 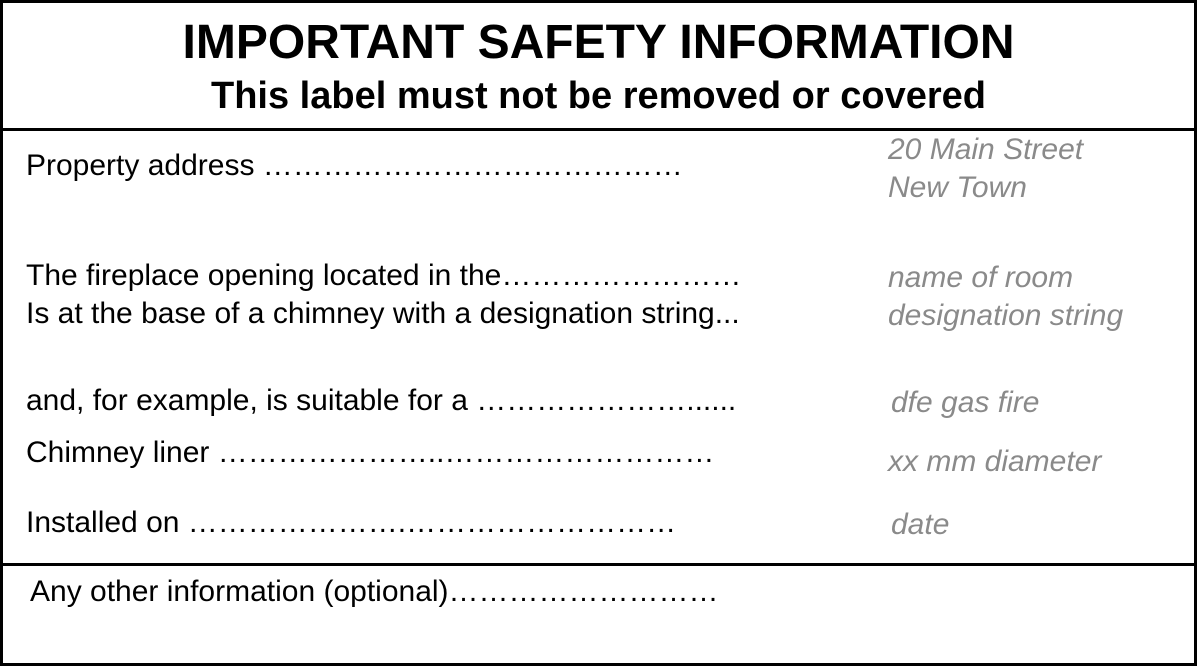 What do you see at coordinates (1006, 315) in the screenshot?
I see `chimney-designation-value: designation string` at bounding box center [1006, 315].